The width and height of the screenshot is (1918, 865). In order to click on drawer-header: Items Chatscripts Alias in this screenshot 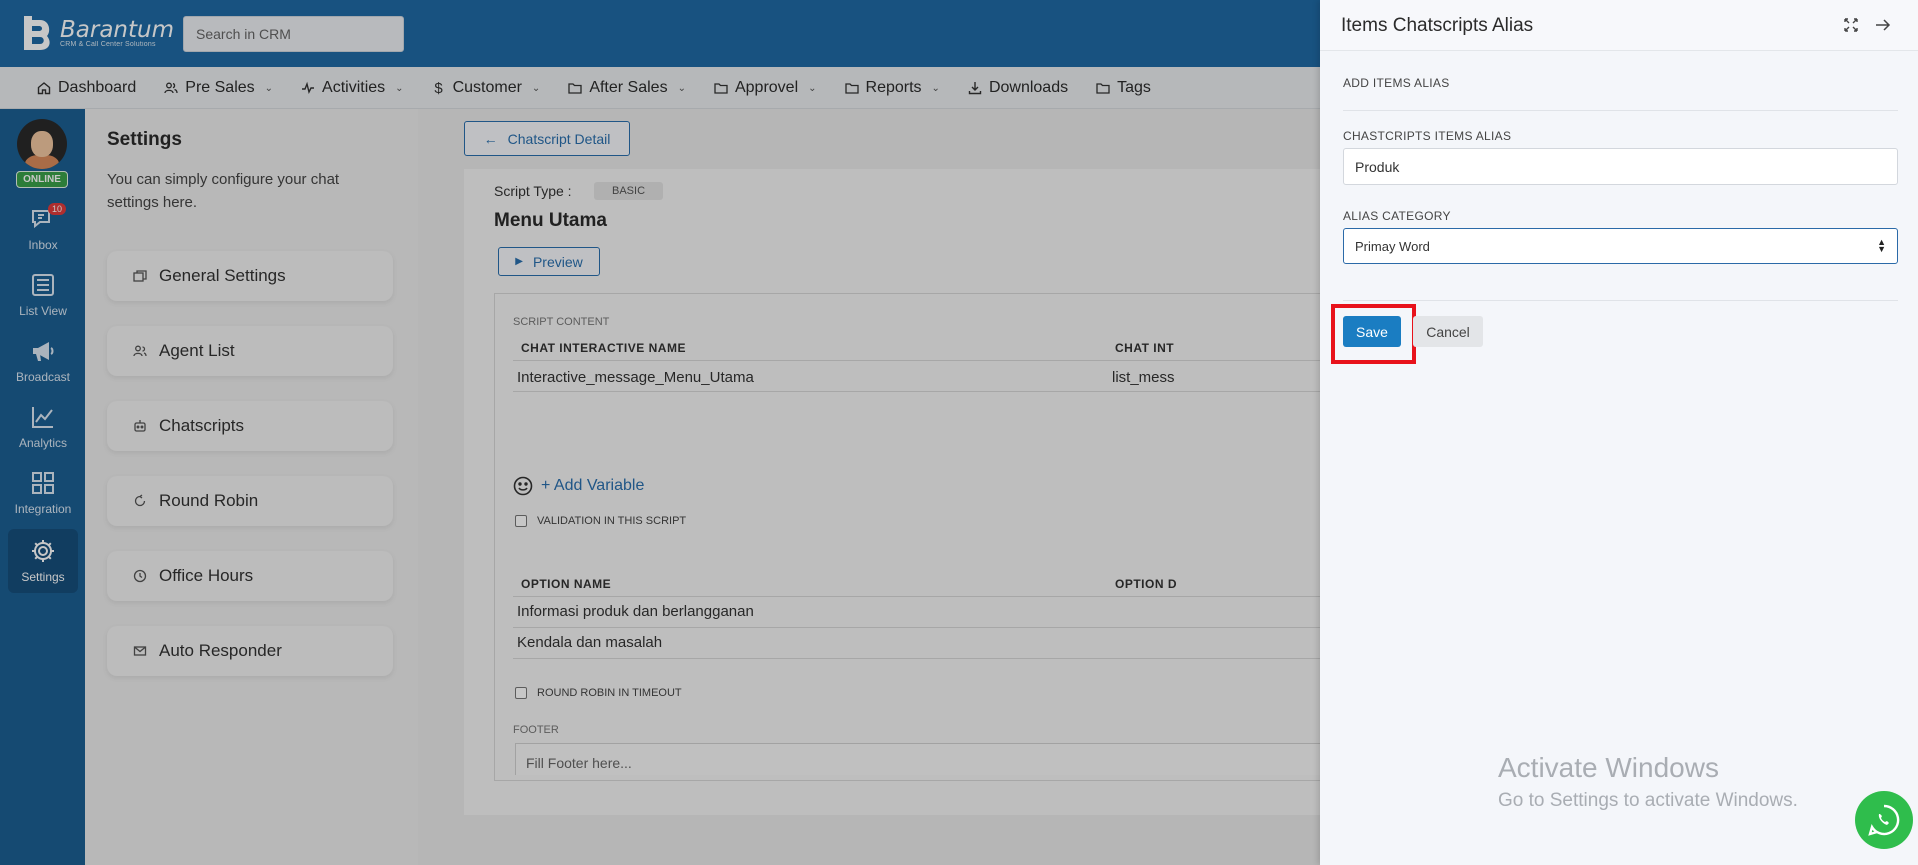, I will do `click(1619, 25)`.